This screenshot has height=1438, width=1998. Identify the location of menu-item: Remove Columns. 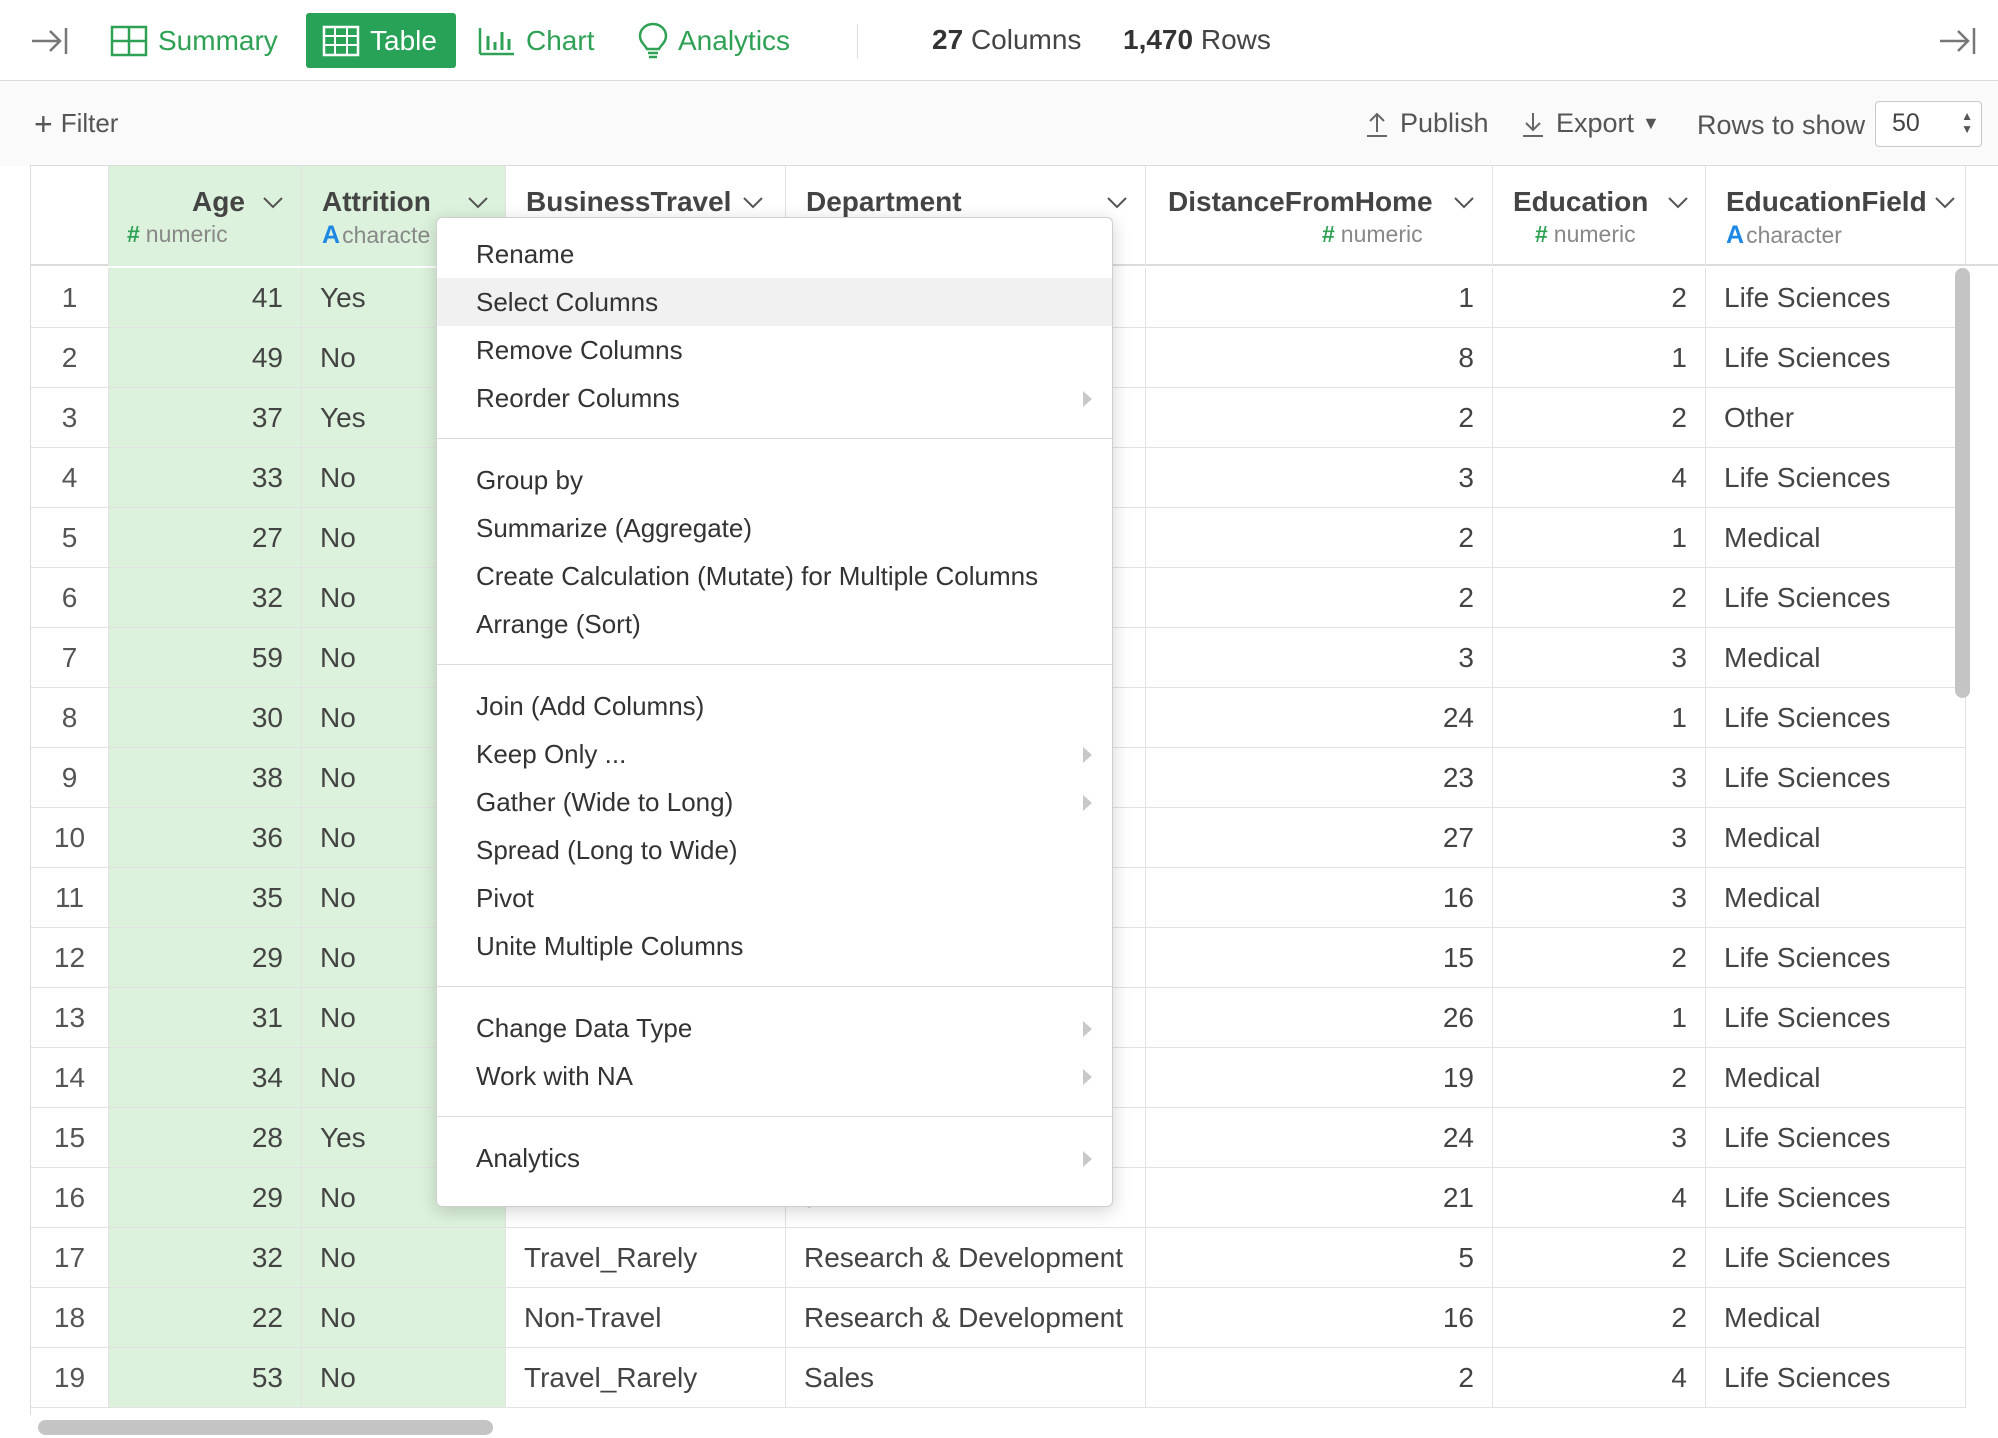
(774, 350).